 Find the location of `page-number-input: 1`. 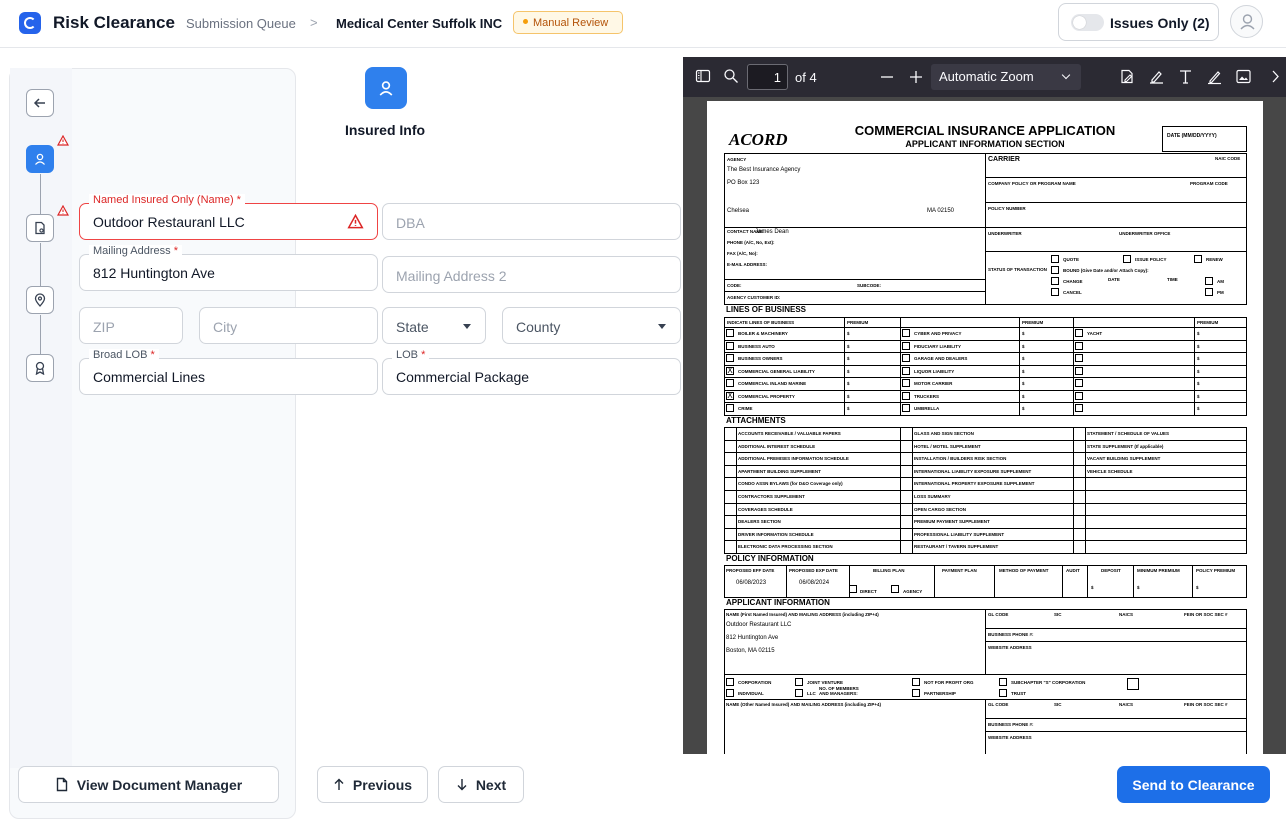

page-number-input: 1 is located at coordinates (767, 77).